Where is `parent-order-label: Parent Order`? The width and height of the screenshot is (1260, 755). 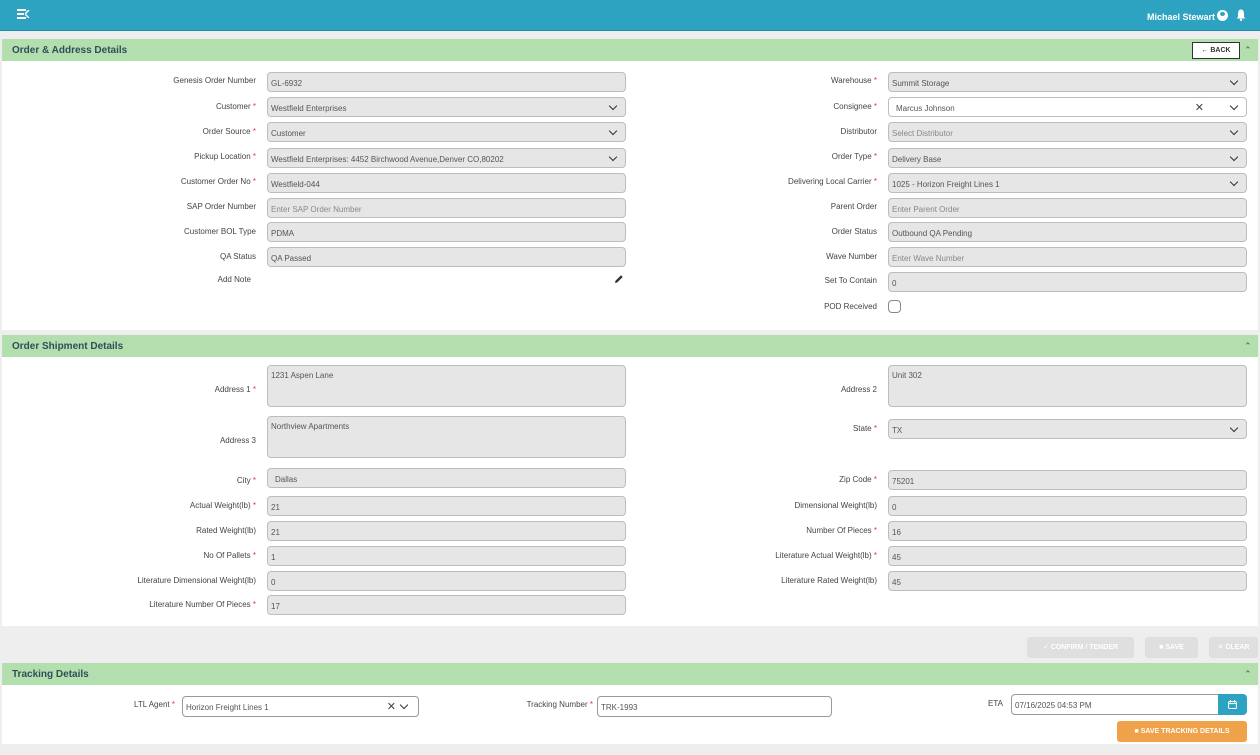 parent-order-label: Parent Order is located at coordinates (853, 206).